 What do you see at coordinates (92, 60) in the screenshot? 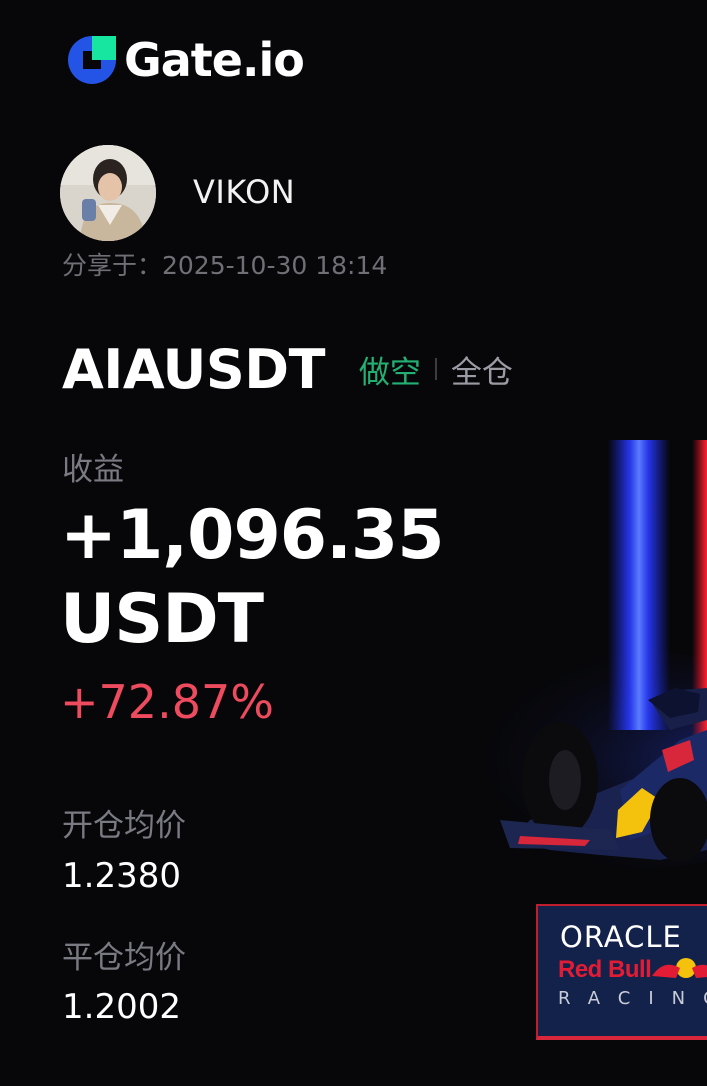
I see `gate-logo-icon` at bounding box center [92, 60].